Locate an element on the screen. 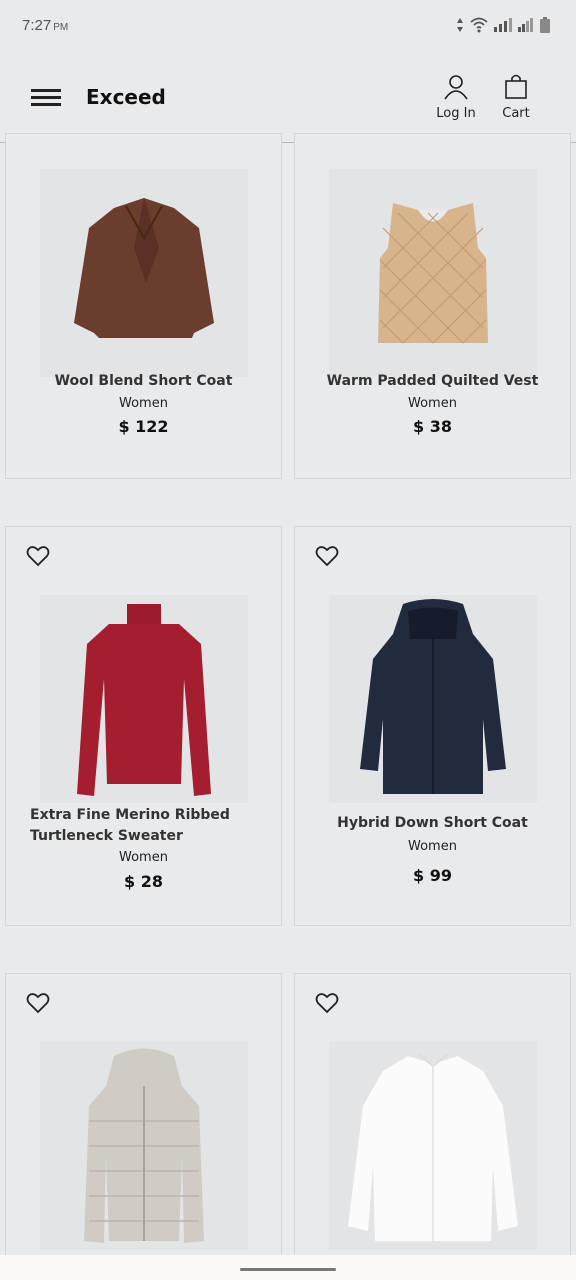 Image resolution: width=576 pixels, height=1280 pixels. status-icons is located at coordinates (503, 25).